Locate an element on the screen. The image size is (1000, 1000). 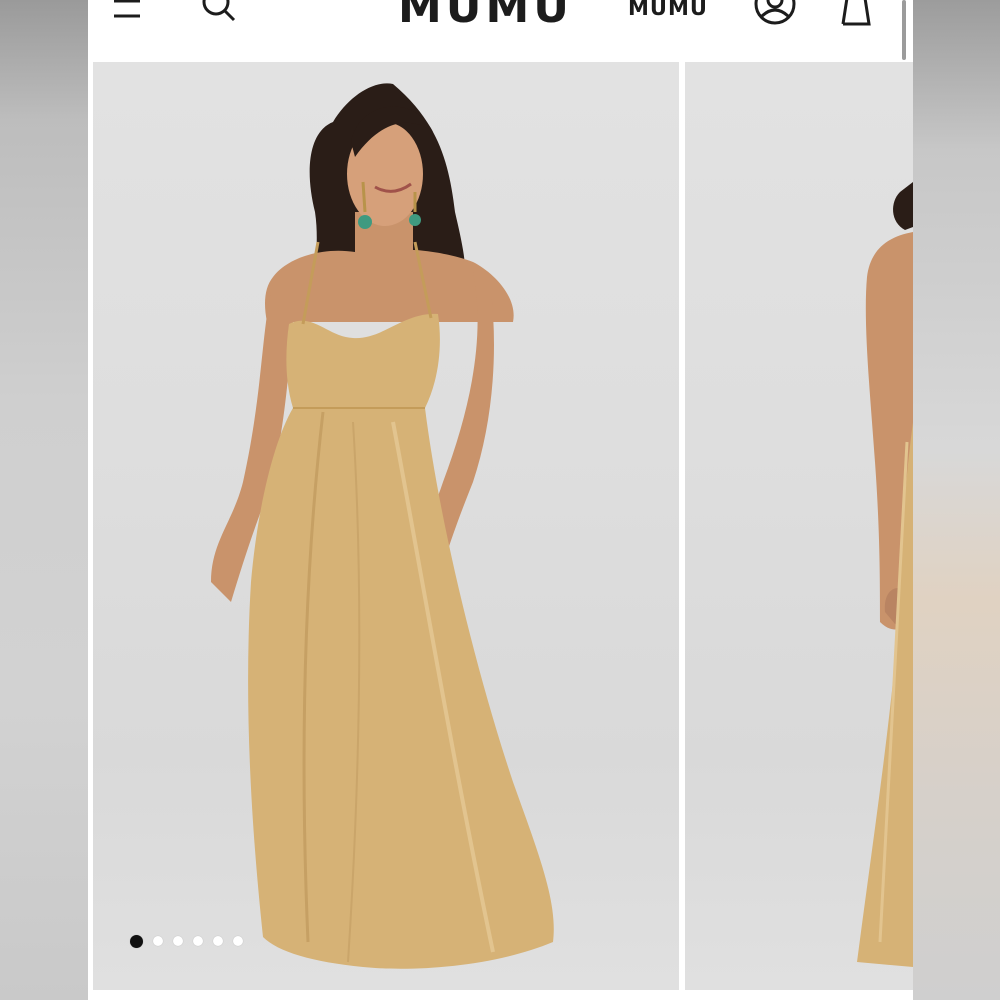
menu-icon is located at coordinates (127, 11).